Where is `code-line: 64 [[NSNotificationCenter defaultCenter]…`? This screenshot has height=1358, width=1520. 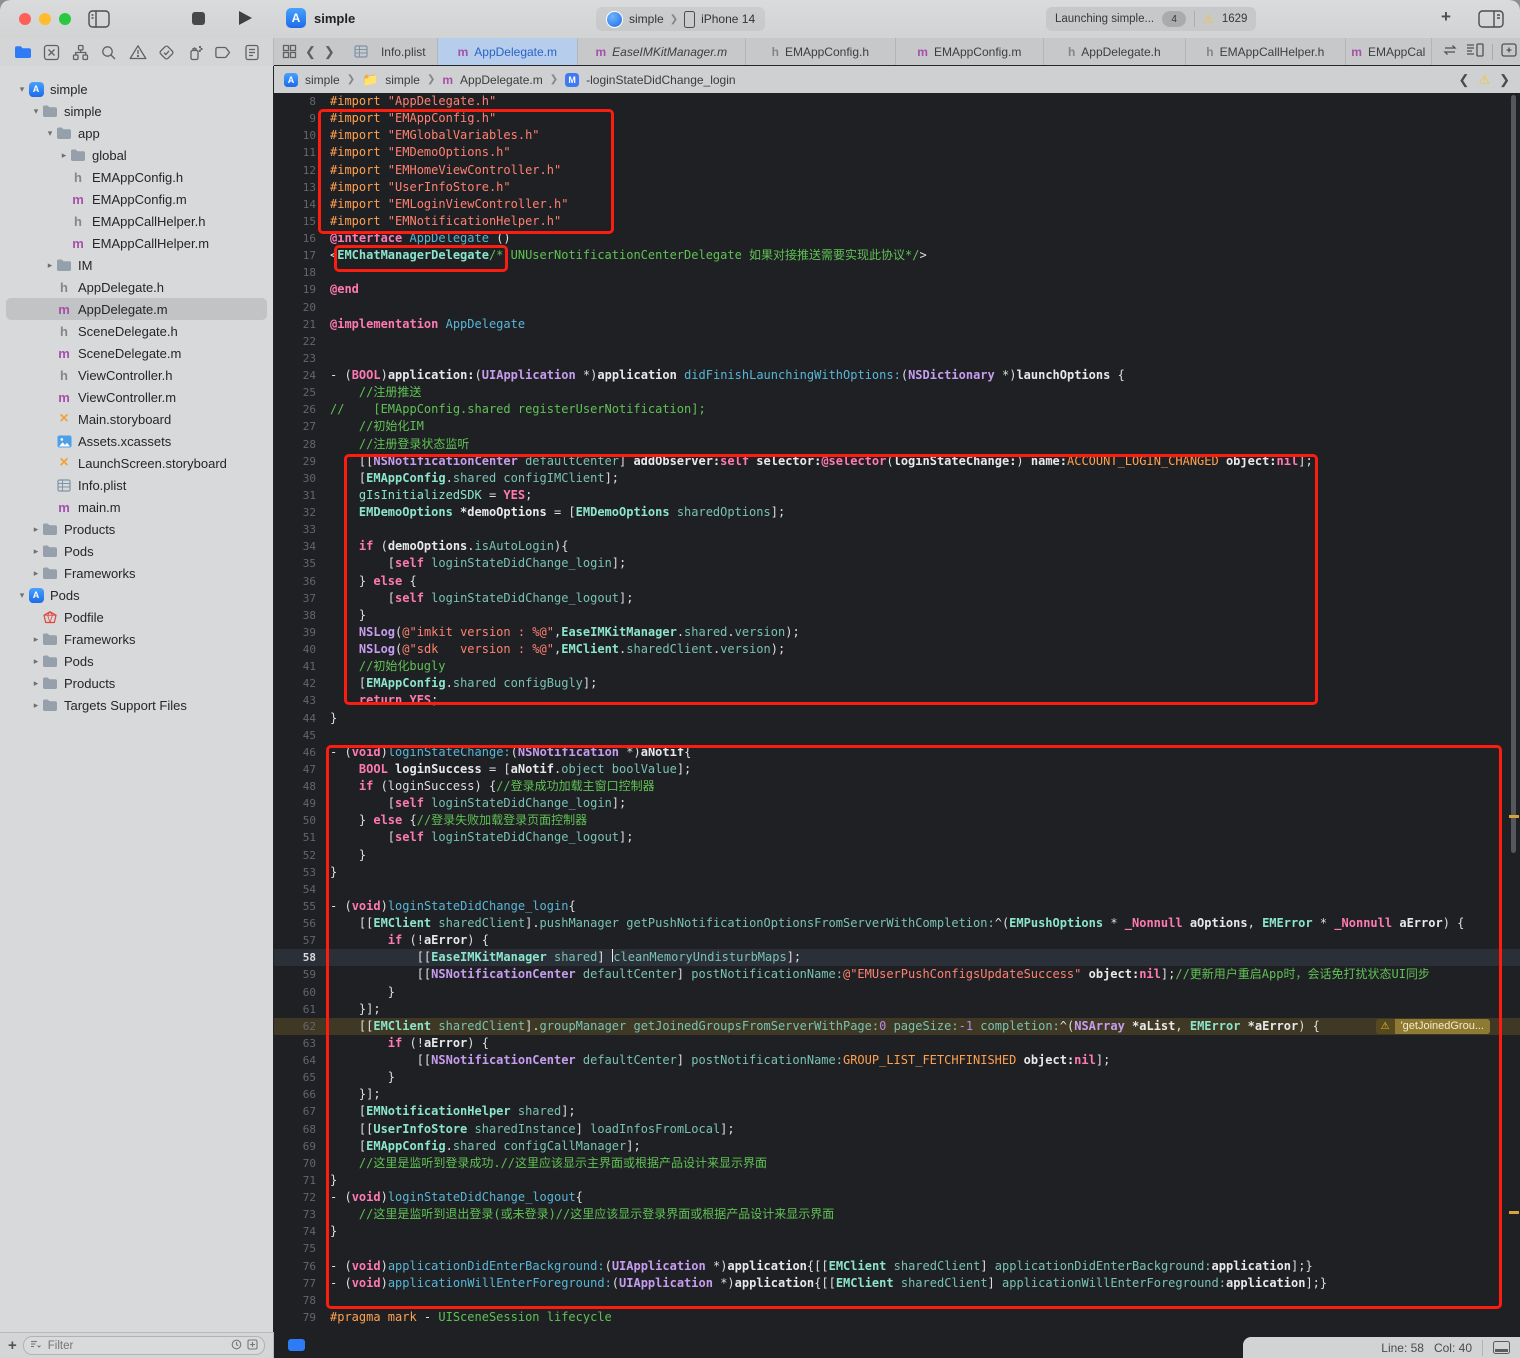
code-line: 64 [[NSNotificationCenter defaultCenter]… is located at coordinates (897, 1060).